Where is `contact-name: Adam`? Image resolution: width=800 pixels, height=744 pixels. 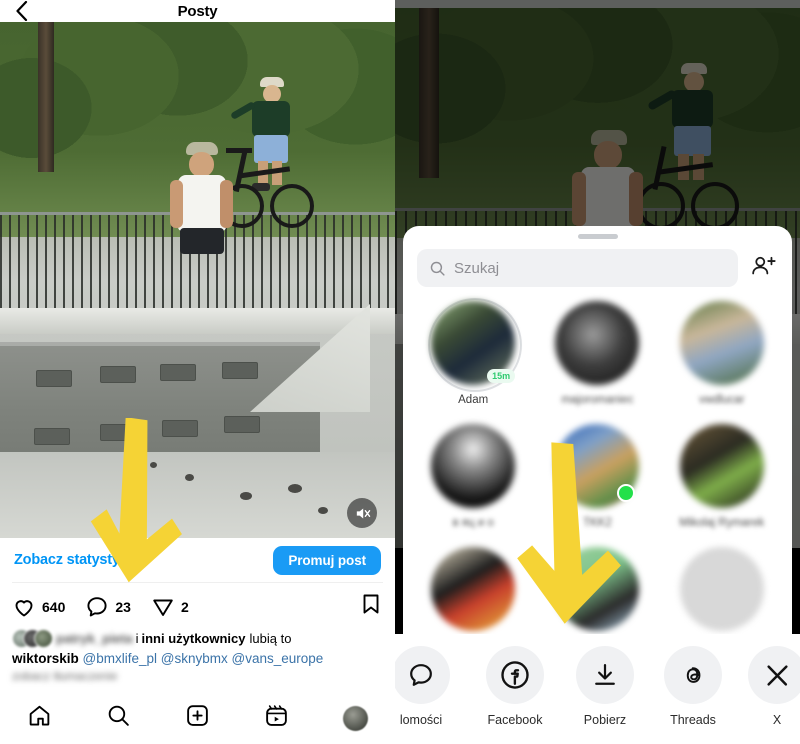 contact-name: Adam is located at coordinates (473, 400).